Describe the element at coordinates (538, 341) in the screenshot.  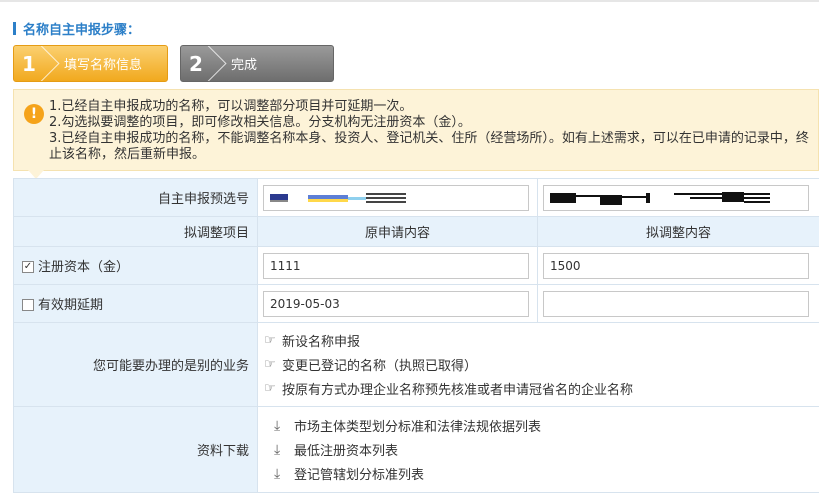
I see `link-new-name: ☞ 新设名称申报` at that location.